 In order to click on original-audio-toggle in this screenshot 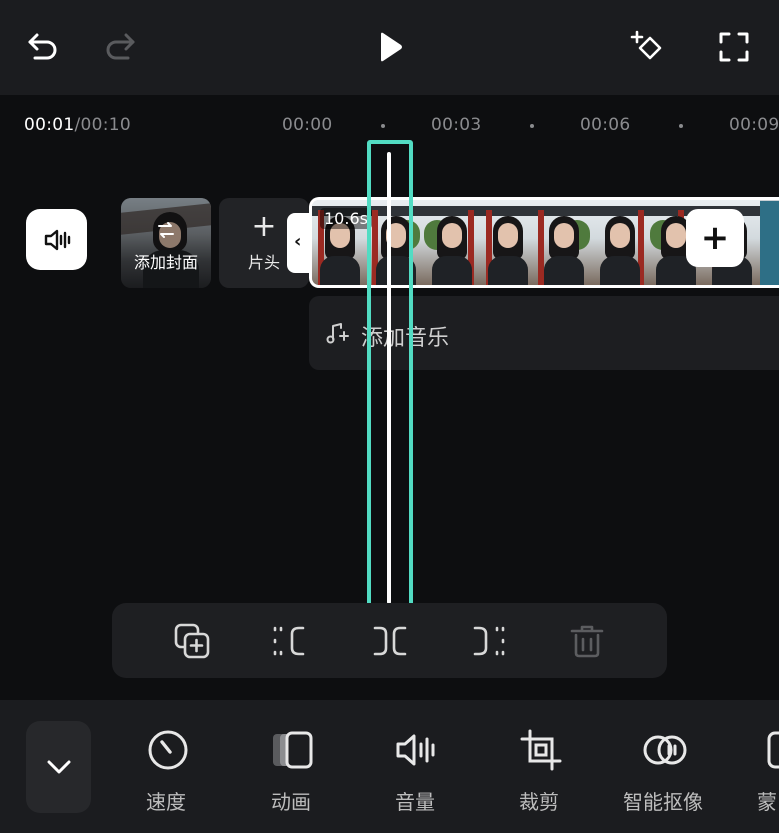, I will do `click(56, 239)`.